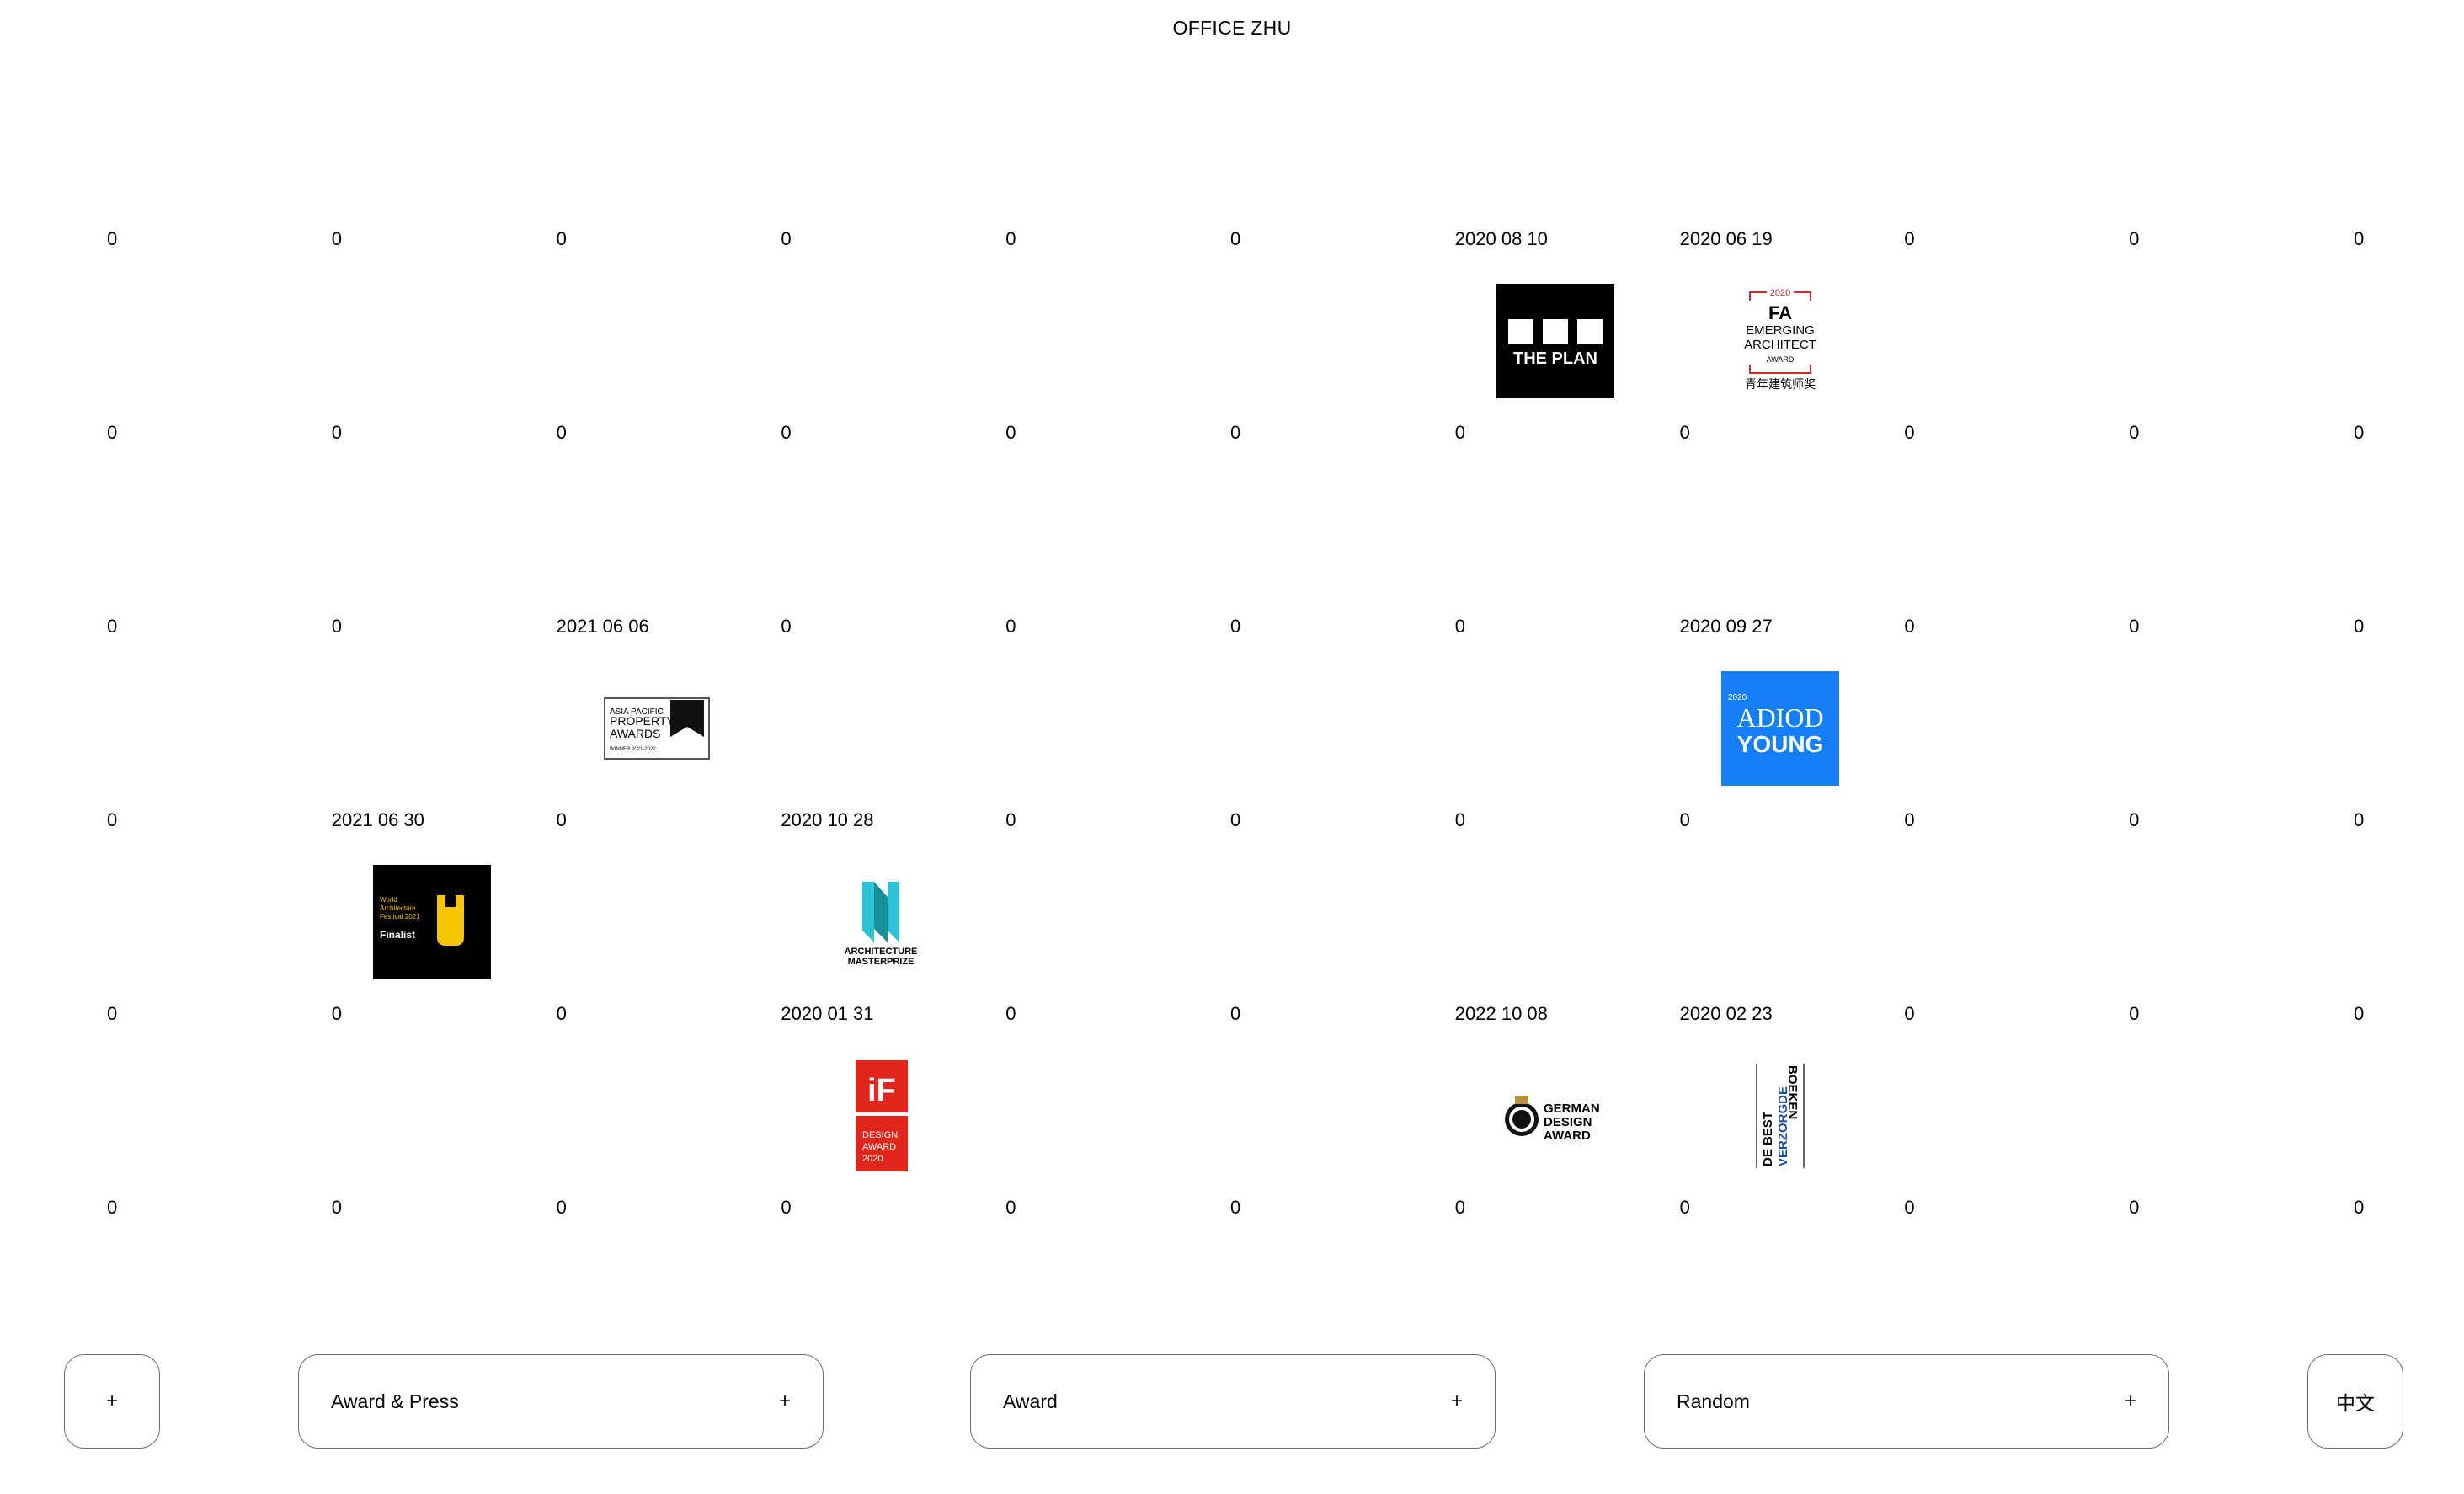 The height and width of the screenshot is (1494, 2464). Describe the element at coordinates (795, 907) in the screenshot. I see `grid-cell: 2020 10 28 ARCHITECTURE MASTERPRIZE` at that location.